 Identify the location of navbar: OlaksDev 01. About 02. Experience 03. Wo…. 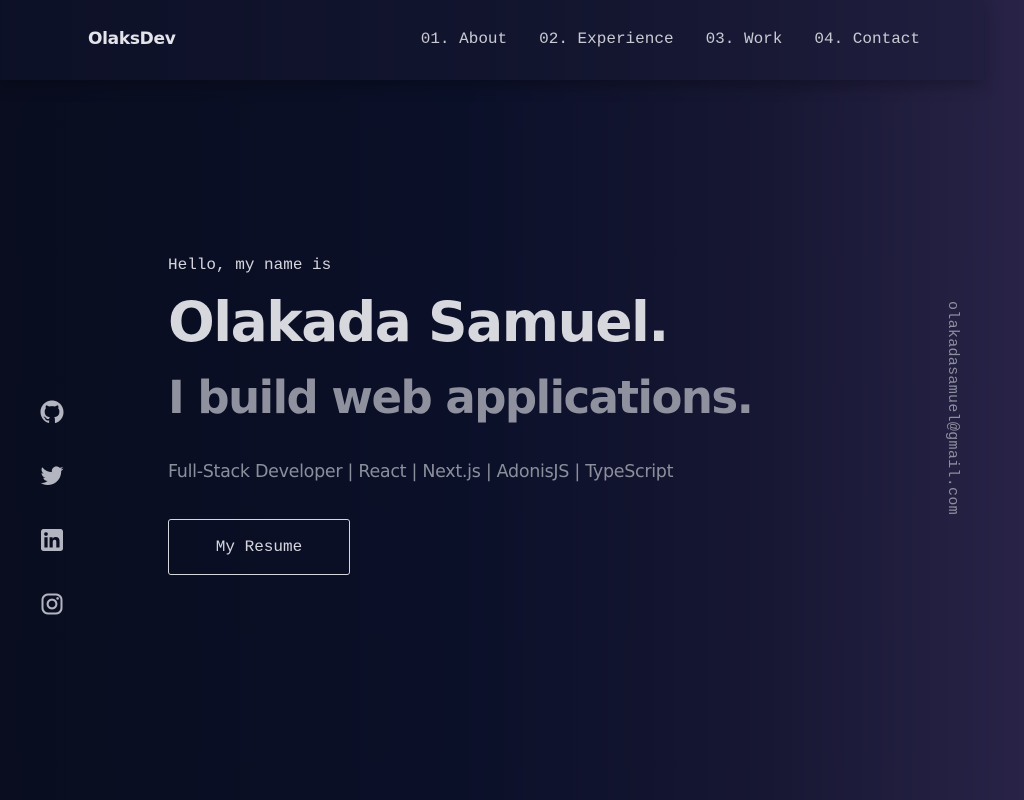
(492, 40).